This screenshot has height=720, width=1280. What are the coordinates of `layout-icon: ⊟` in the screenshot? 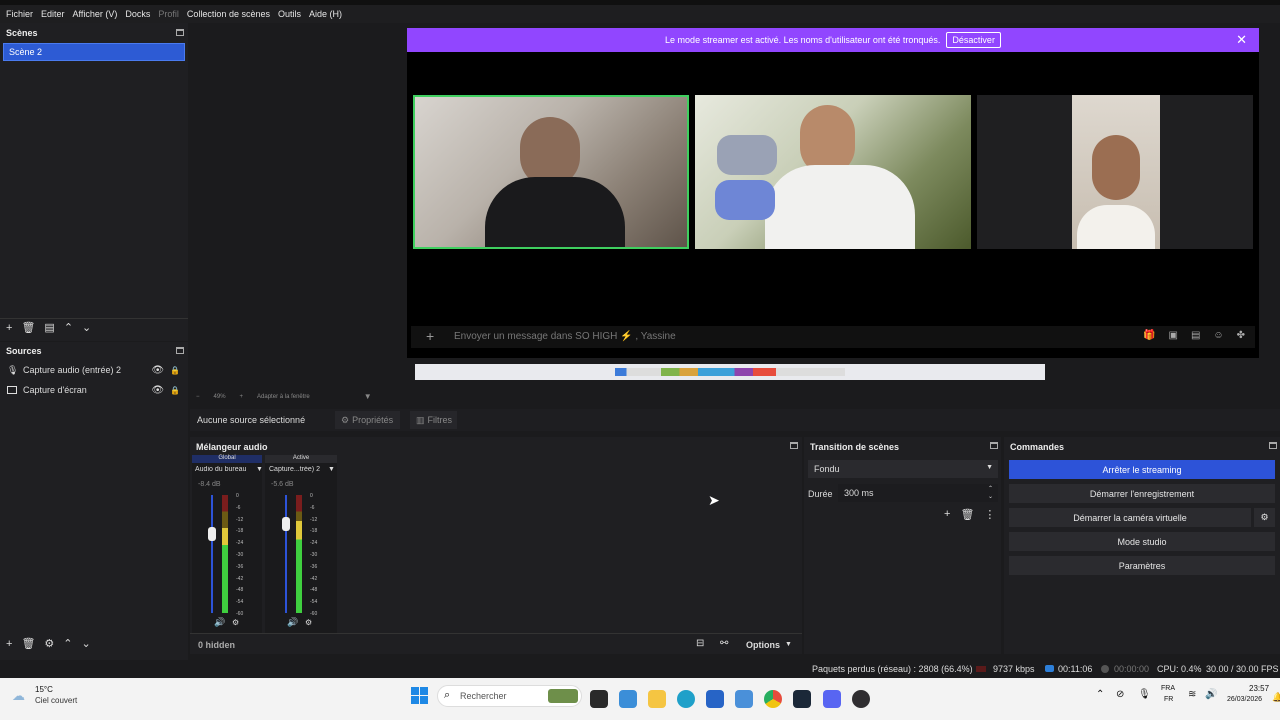 It's located at (700, 643).